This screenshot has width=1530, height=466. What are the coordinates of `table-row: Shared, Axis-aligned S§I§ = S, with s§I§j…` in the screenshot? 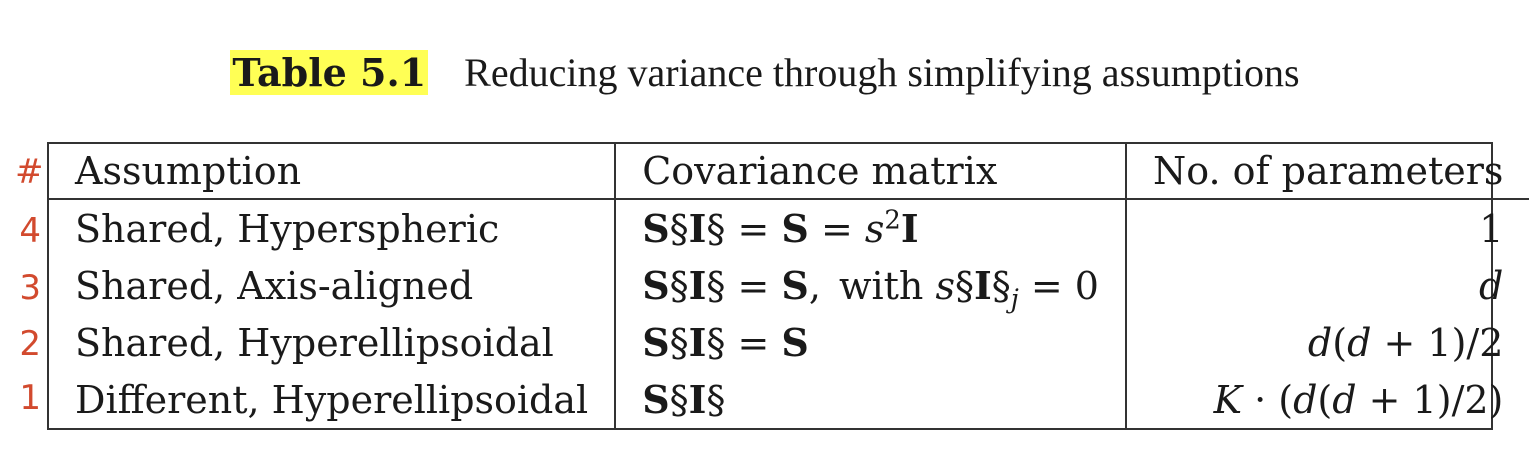 It's located at (789, 285).